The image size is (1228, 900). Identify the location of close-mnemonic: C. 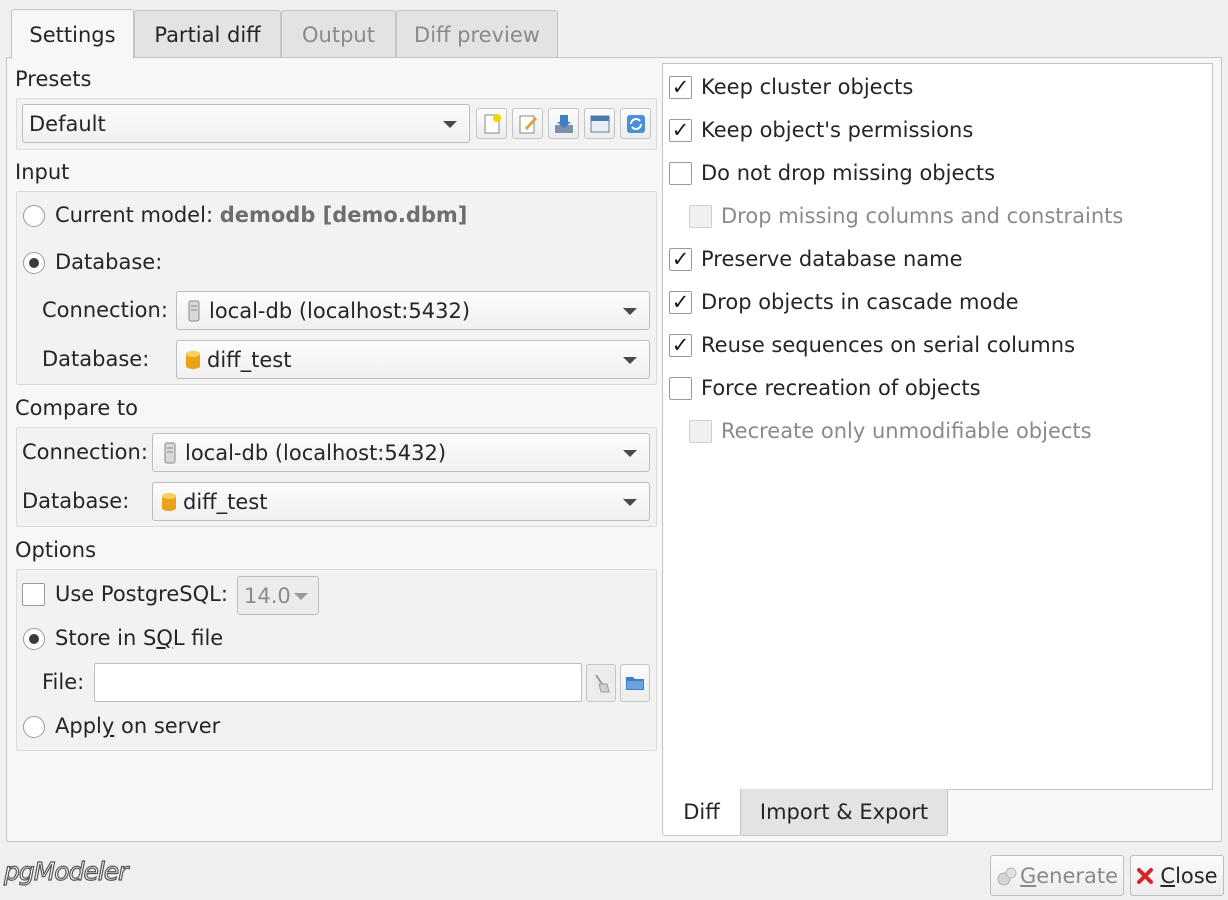
(1168, 875).